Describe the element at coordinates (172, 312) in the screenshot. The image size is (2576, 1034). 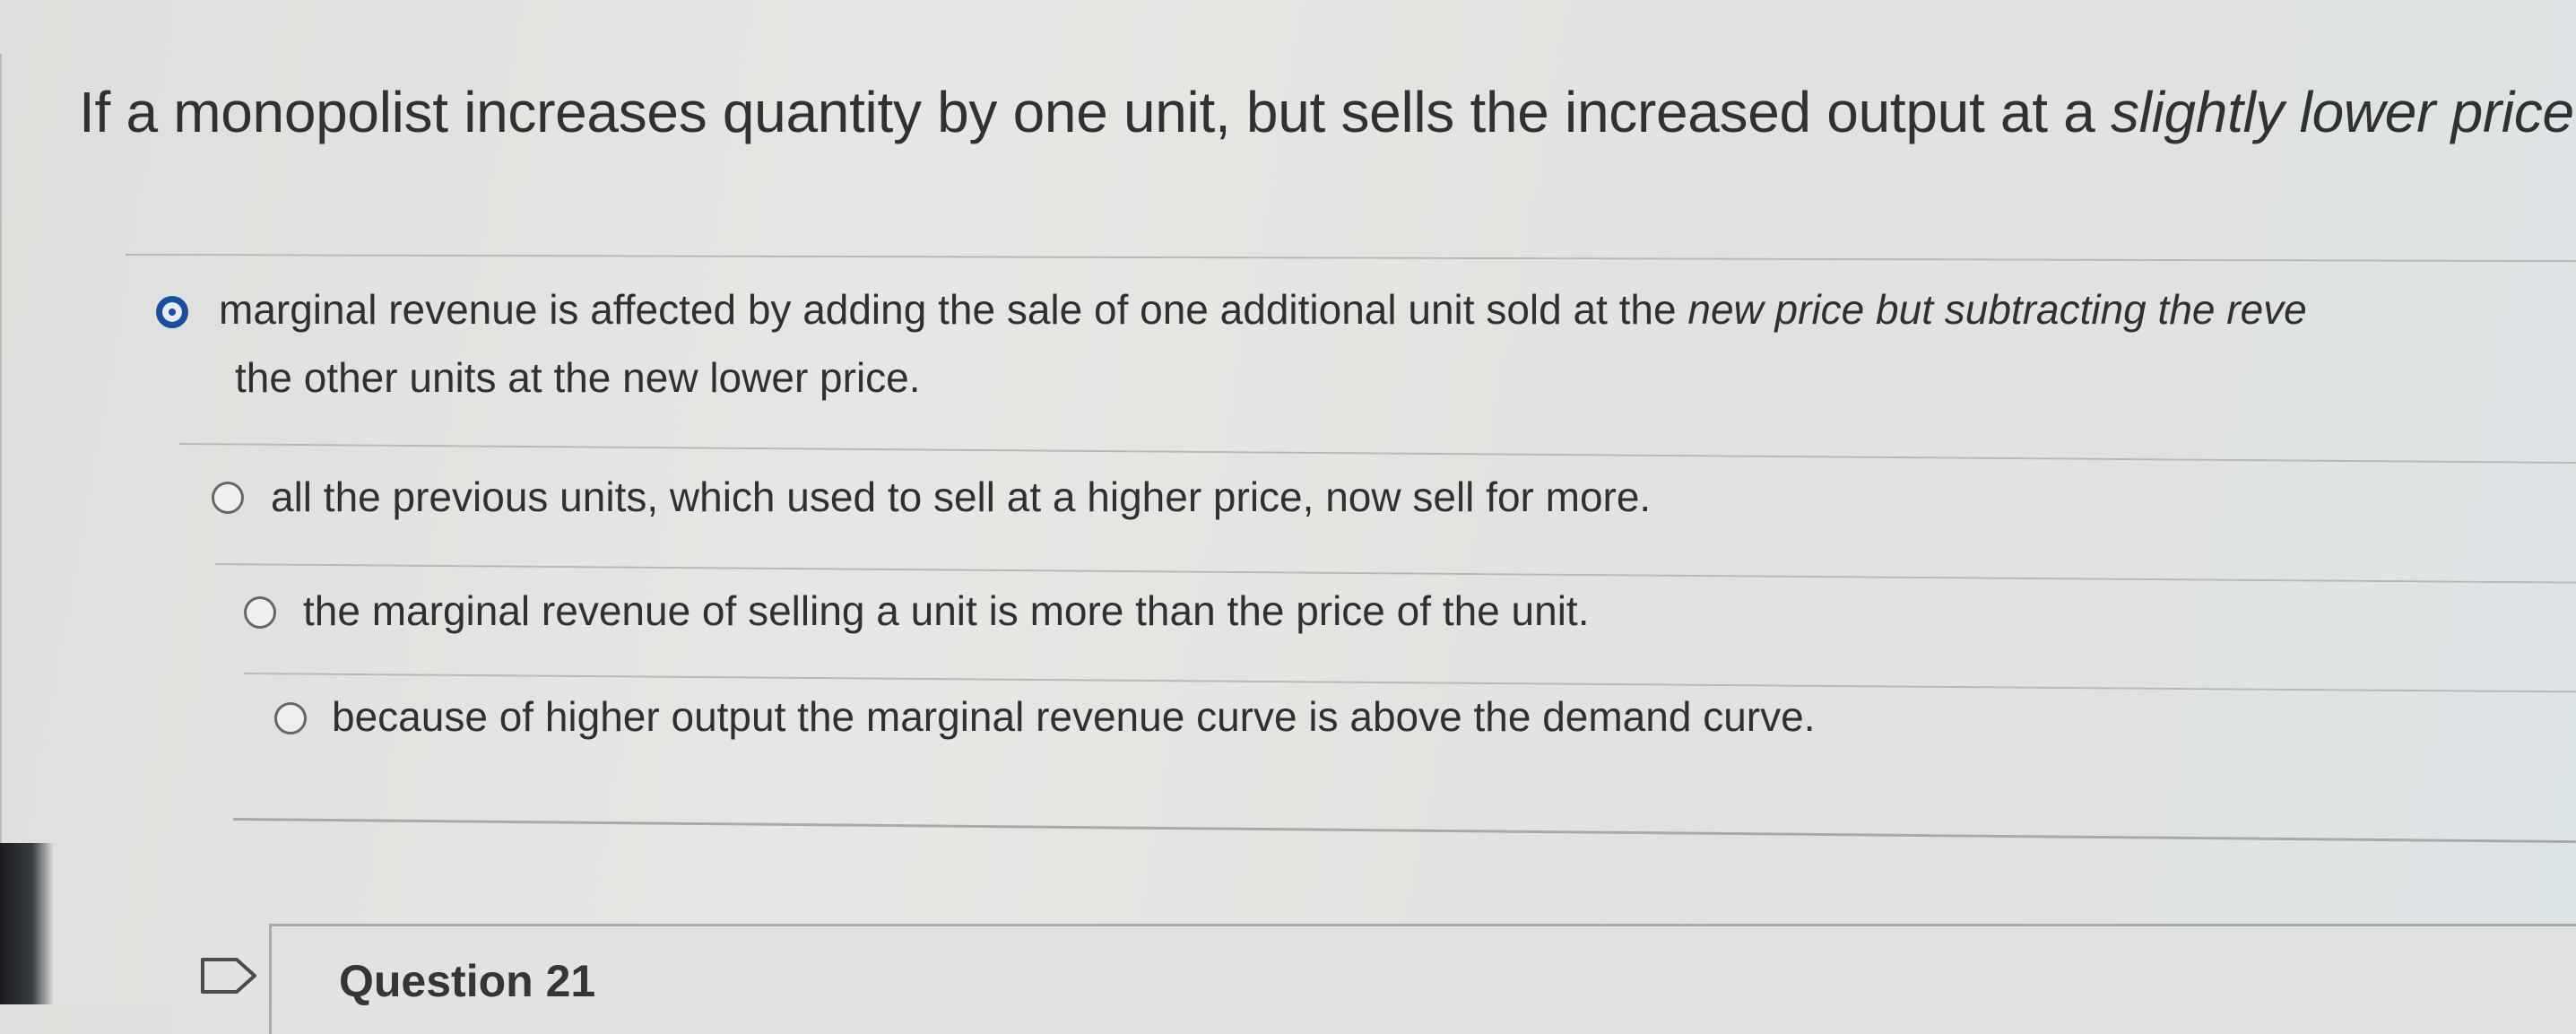
I see `radio-button-selected` at that location.